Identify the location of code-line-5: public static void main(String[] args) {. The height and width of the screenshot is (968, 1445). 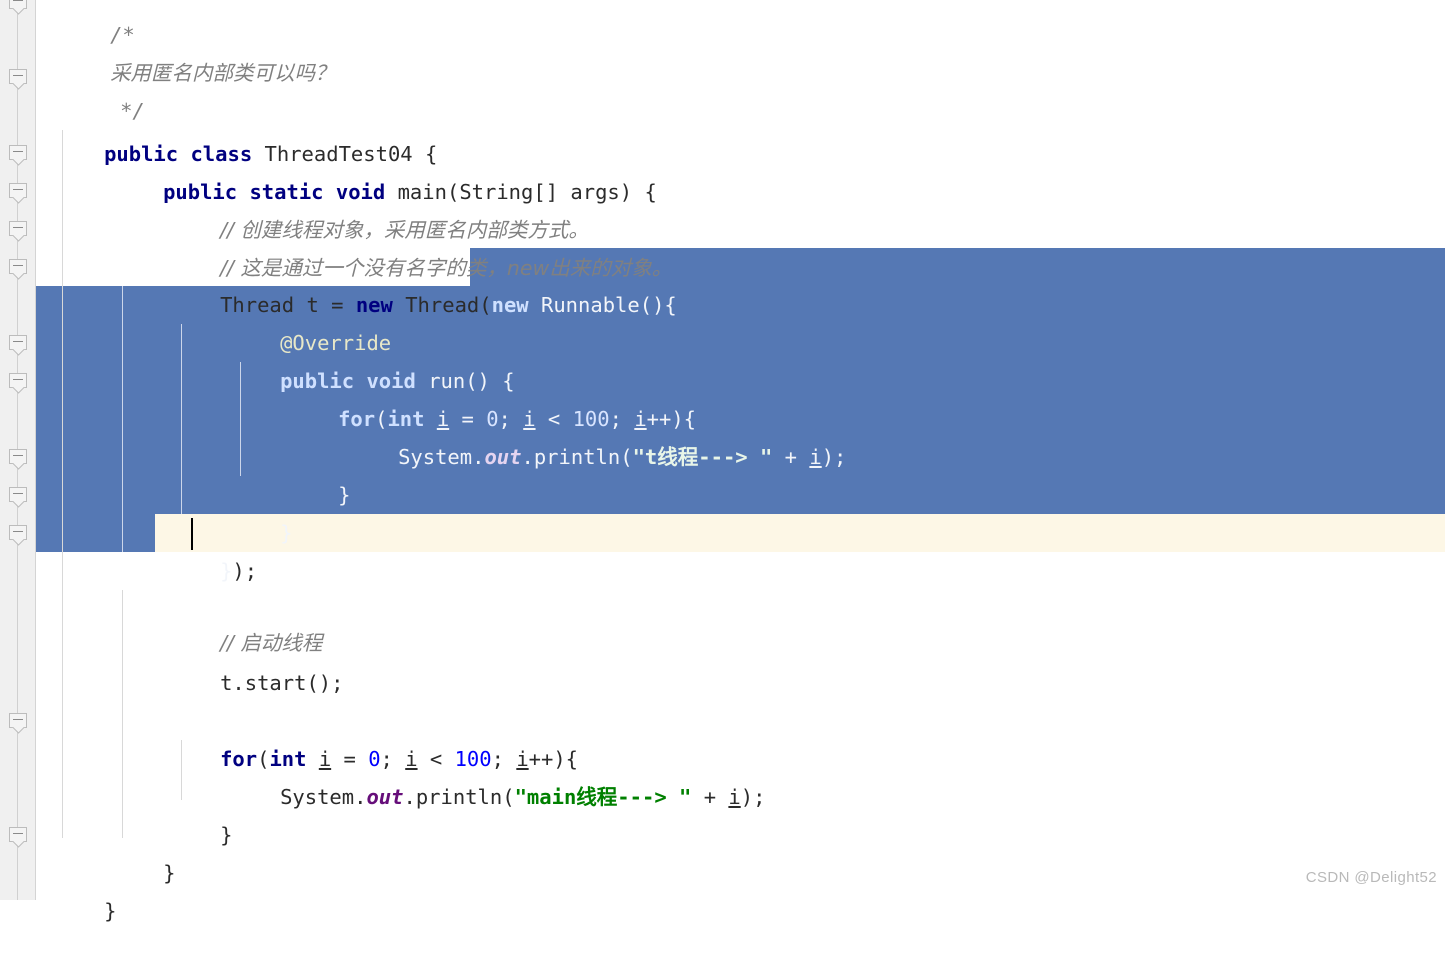
(373, 169).